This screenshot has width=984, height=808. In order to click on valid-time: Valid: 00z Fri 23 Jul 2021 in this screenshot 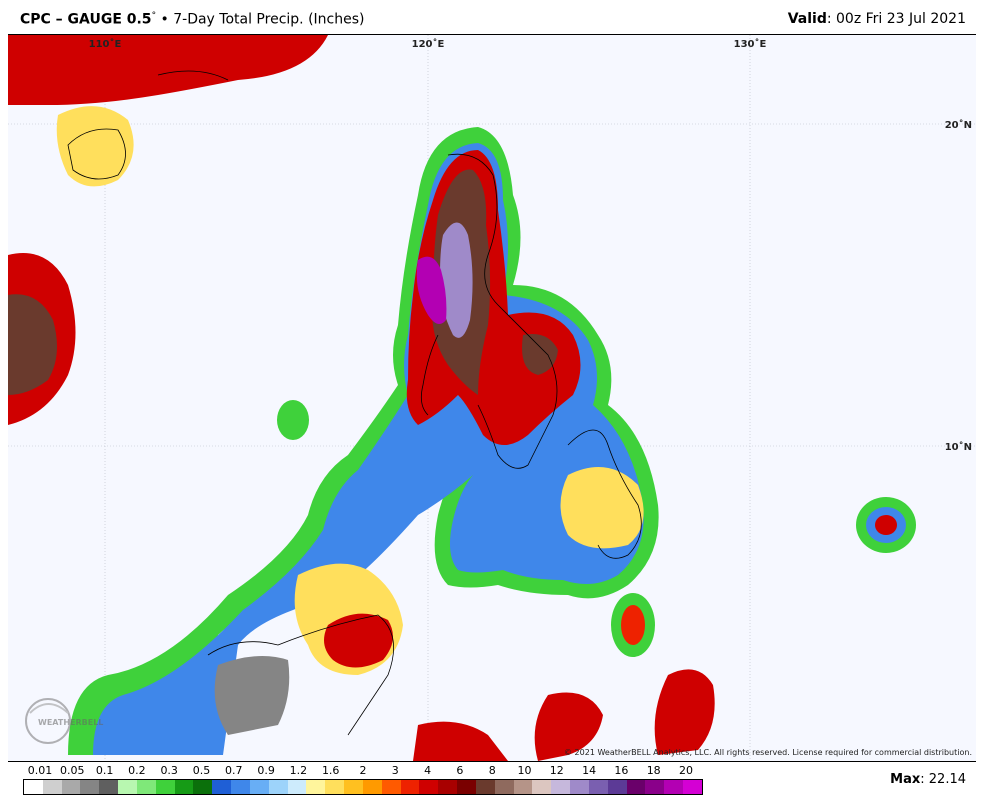, I will do `click(877, 19)`.